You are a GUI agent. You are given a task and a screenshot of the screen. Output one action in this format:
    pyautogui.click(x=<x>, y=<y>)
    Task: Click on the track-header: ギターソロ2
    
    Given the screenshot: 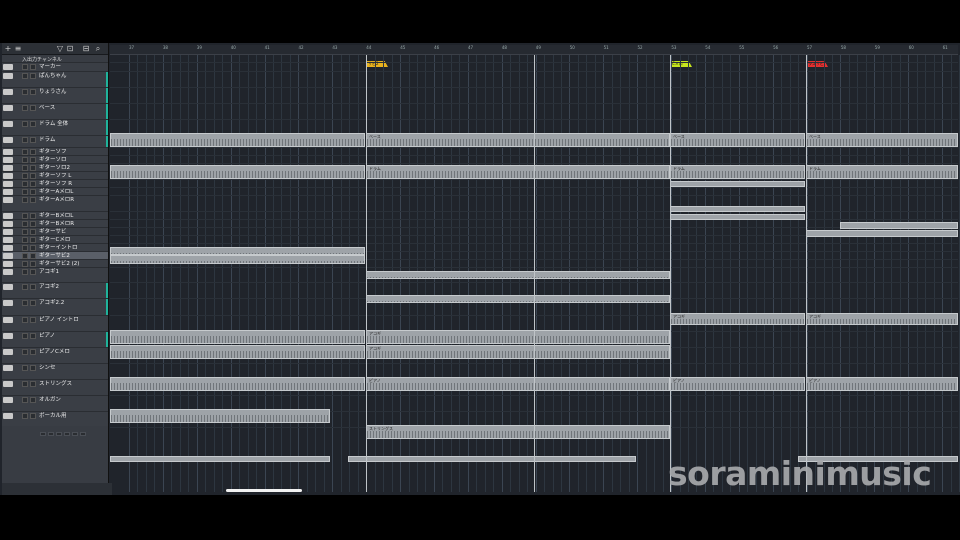 What is the action you would take?
    pyautogui.click(x=55, y=167)
    